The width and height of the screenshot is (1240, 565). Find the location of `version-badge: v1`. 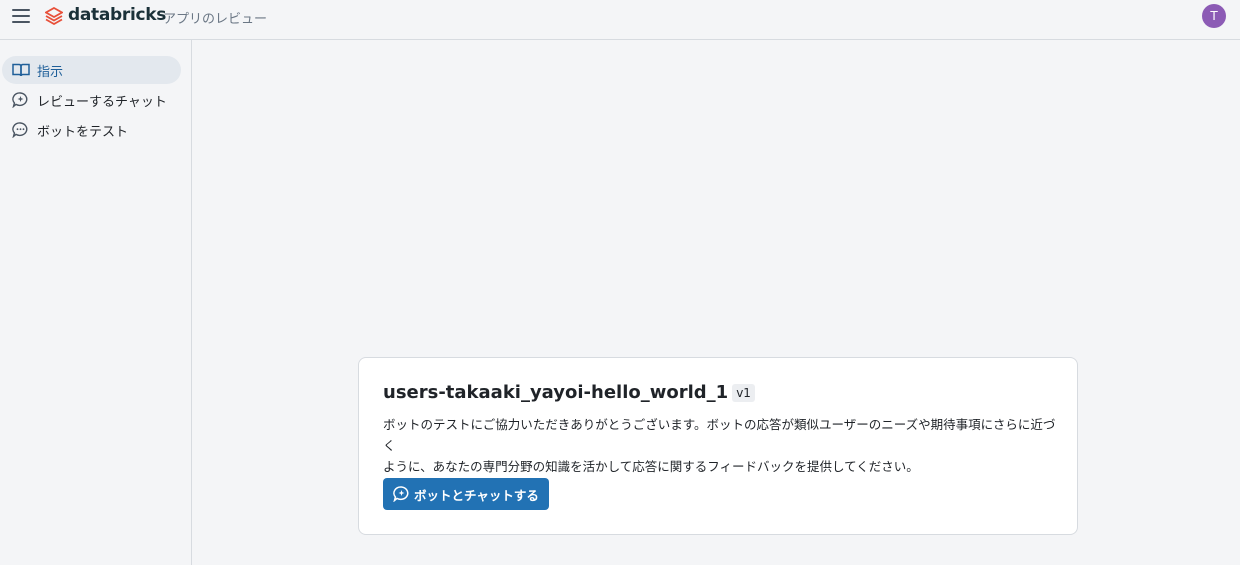

version-badge: v1 is located at coordinates (743, 392).